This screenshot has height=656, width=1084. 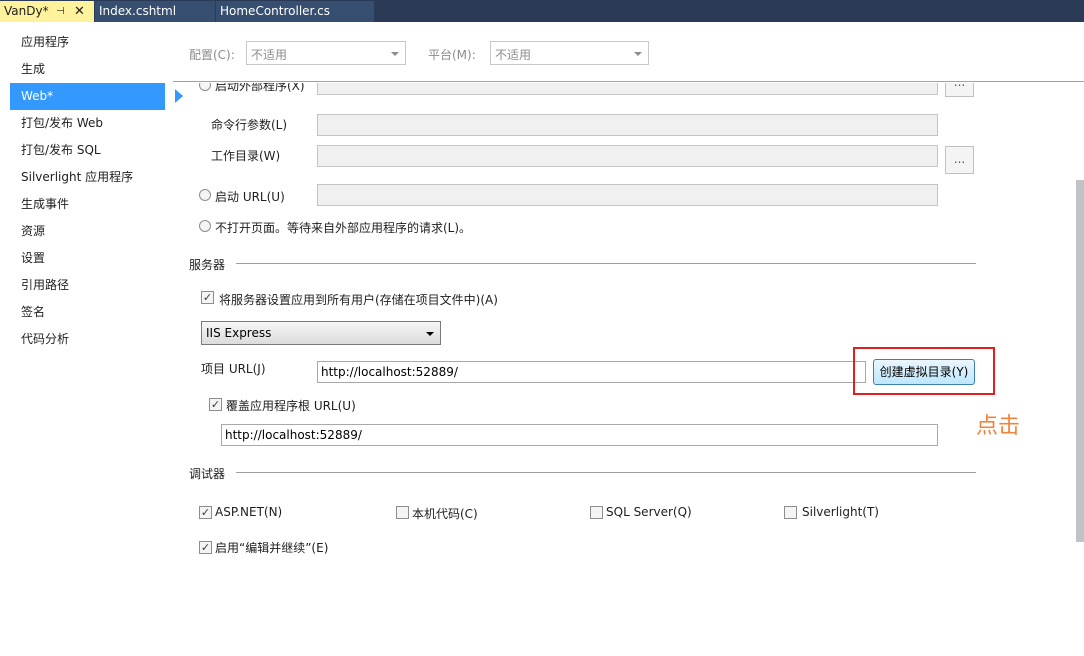 What do you see at coordinates (343, 228) in the screenshot?
I see `no-open-label: 不打开页面。等待来自外部应用程序的请求(L)。` at bounding box center [343, 228].